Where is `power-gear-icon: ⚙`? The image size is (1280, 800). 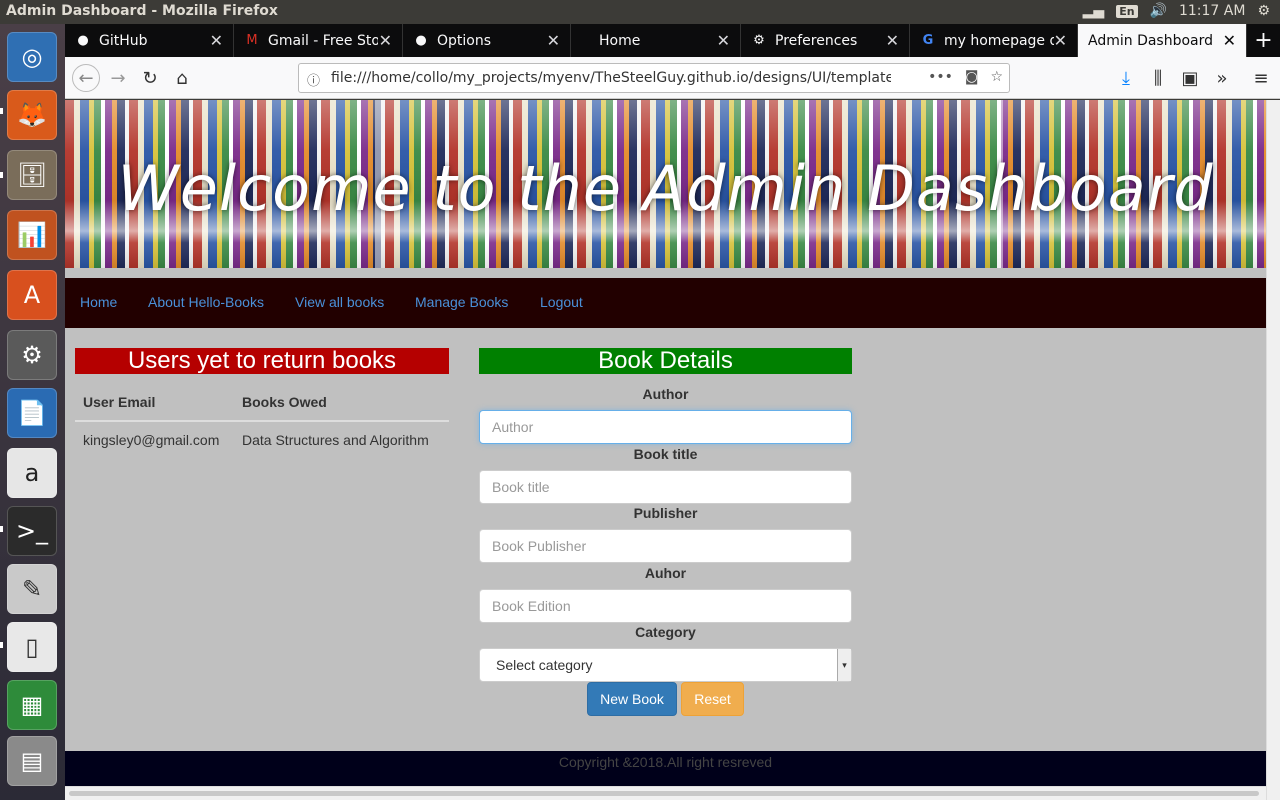
power-gear-icon: ⚙ is located at coordinates (1263, 11).